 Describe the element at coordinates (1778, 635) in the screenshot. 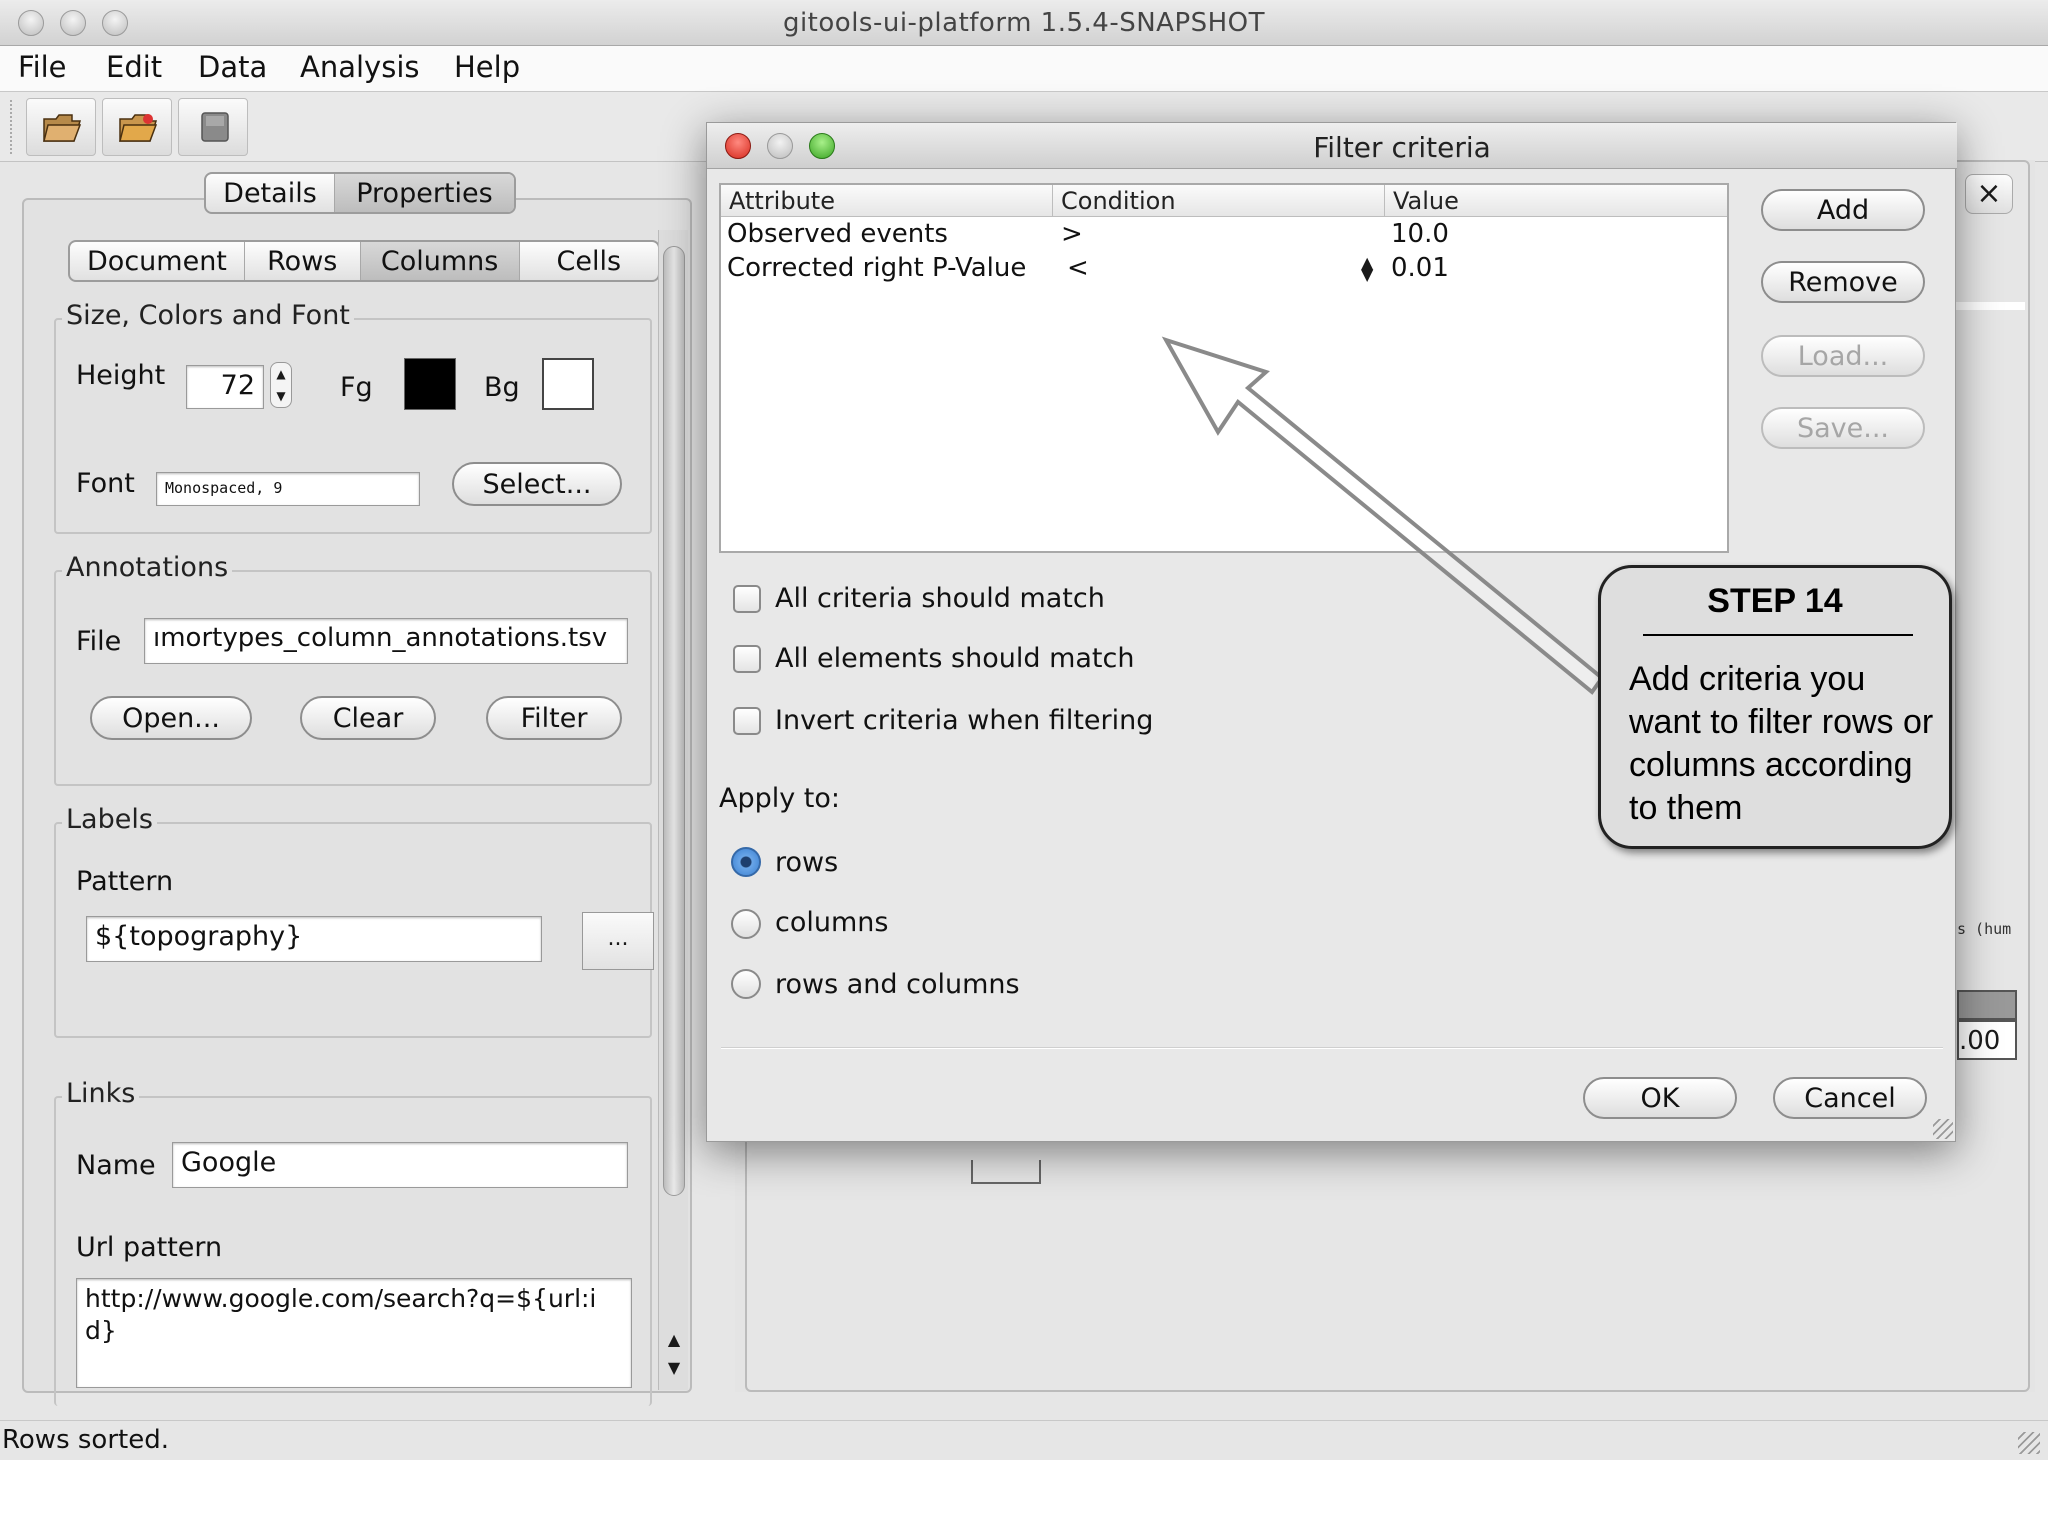

I see `step-divider` at that location.